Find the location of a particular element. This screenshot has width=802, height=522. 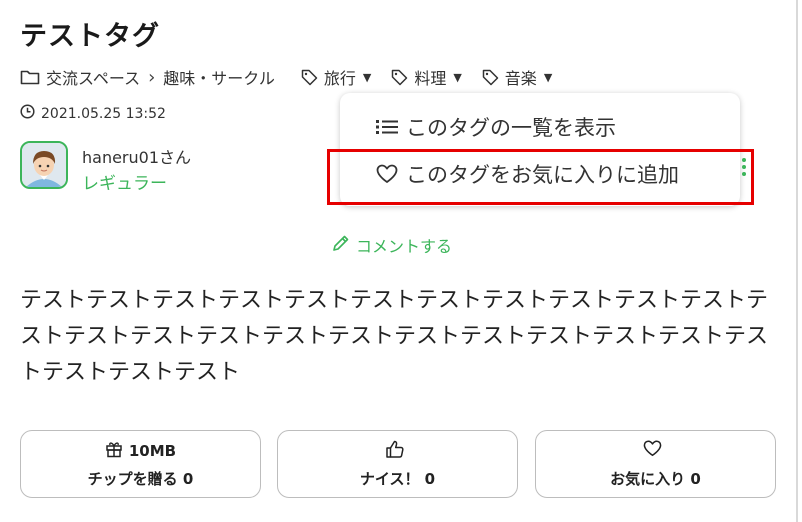

menu-item-label: このタグの一覧を表示 is located at coordinates (511, 128).